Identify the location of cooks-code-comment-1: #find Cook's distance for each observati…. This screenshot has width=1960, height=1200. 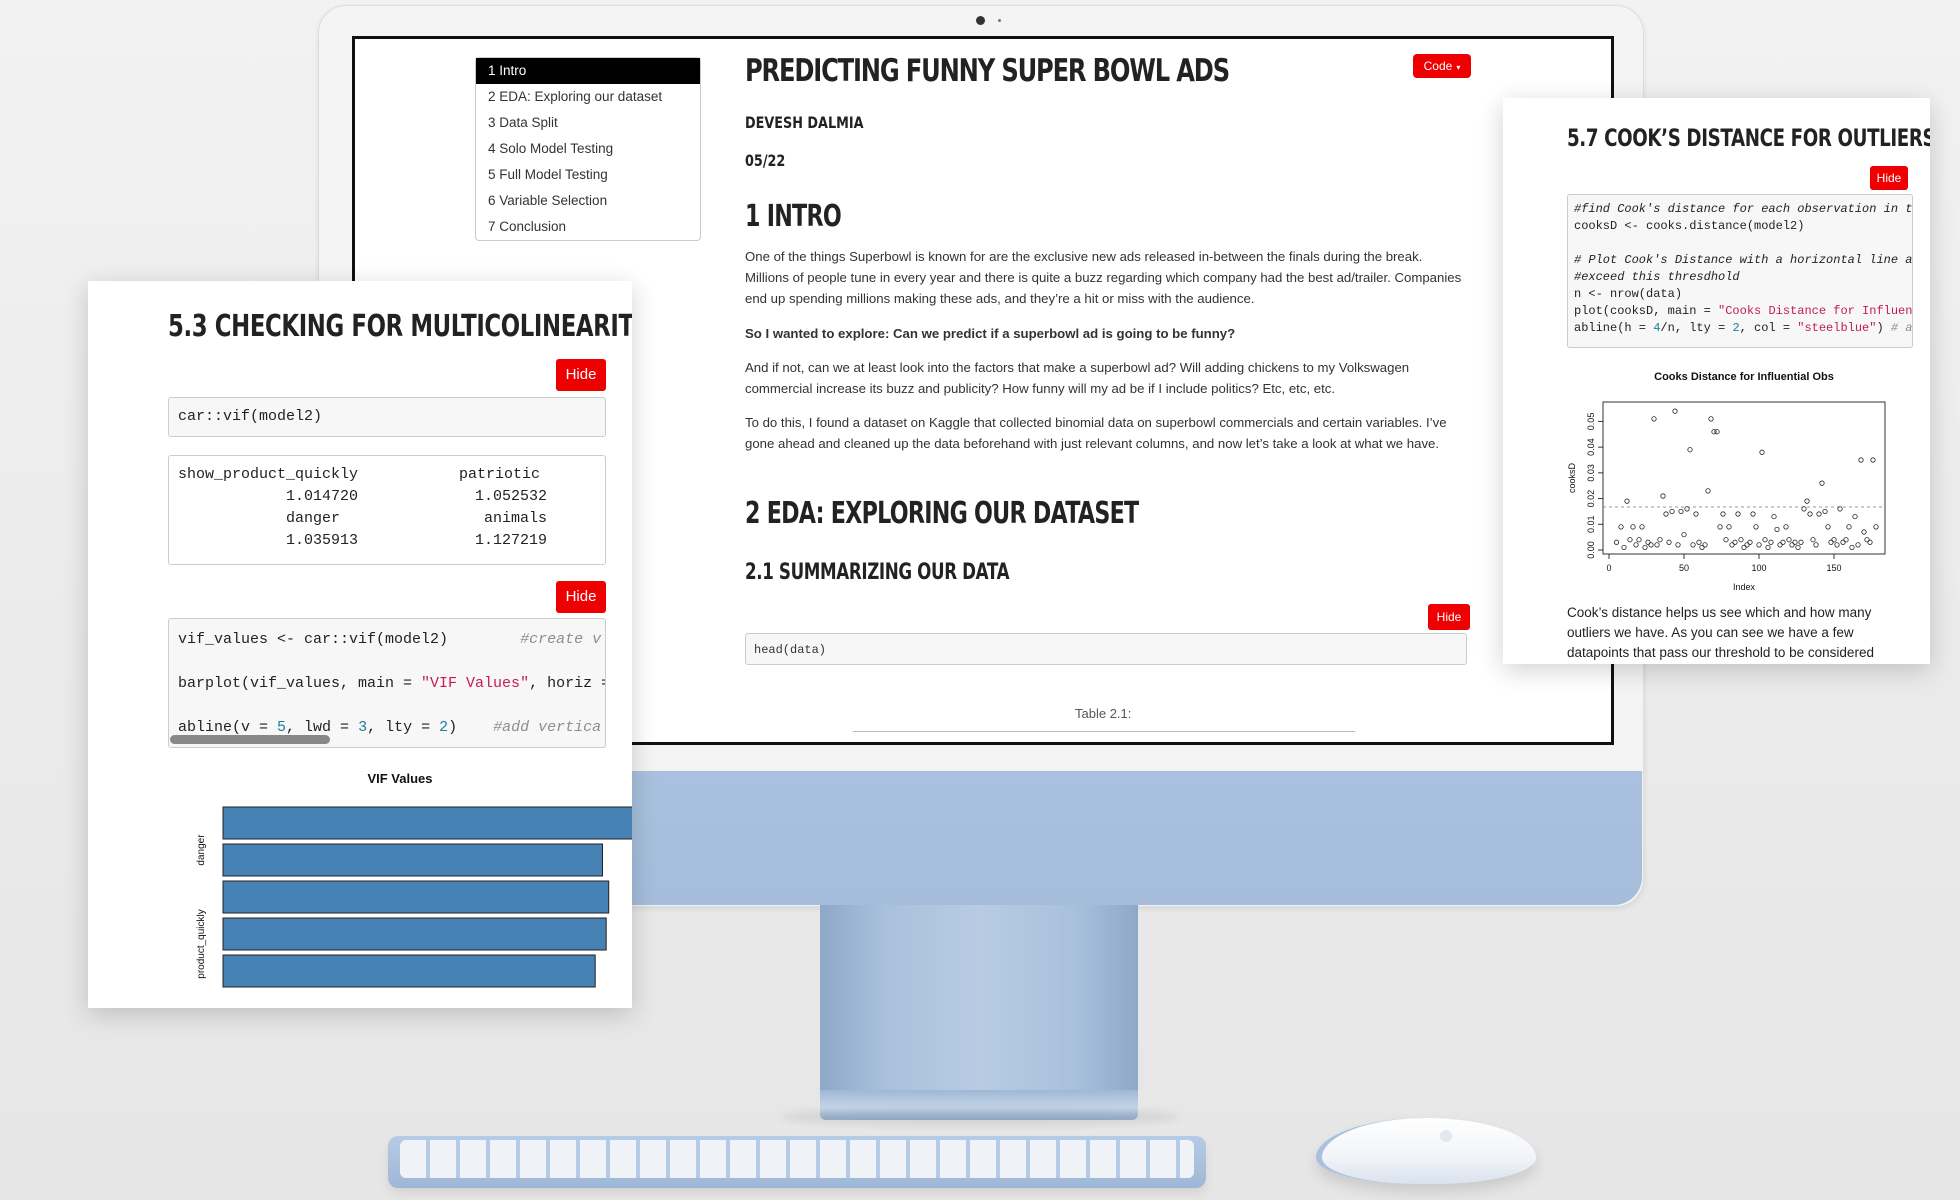
(1743, 209).